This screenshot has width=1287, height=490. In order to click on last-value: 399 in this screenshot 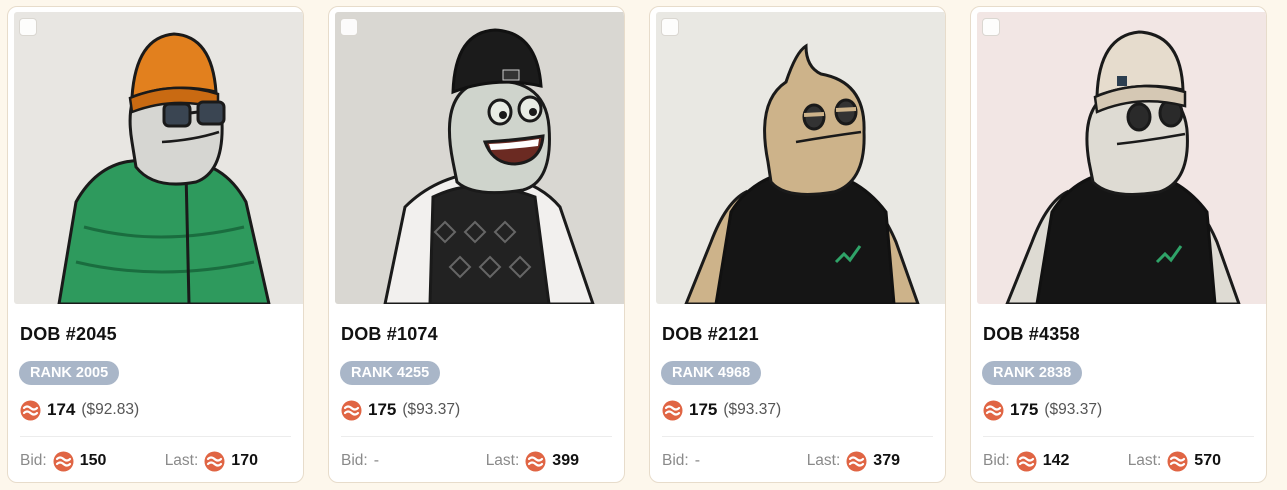, I will do `click(565, 460)`.